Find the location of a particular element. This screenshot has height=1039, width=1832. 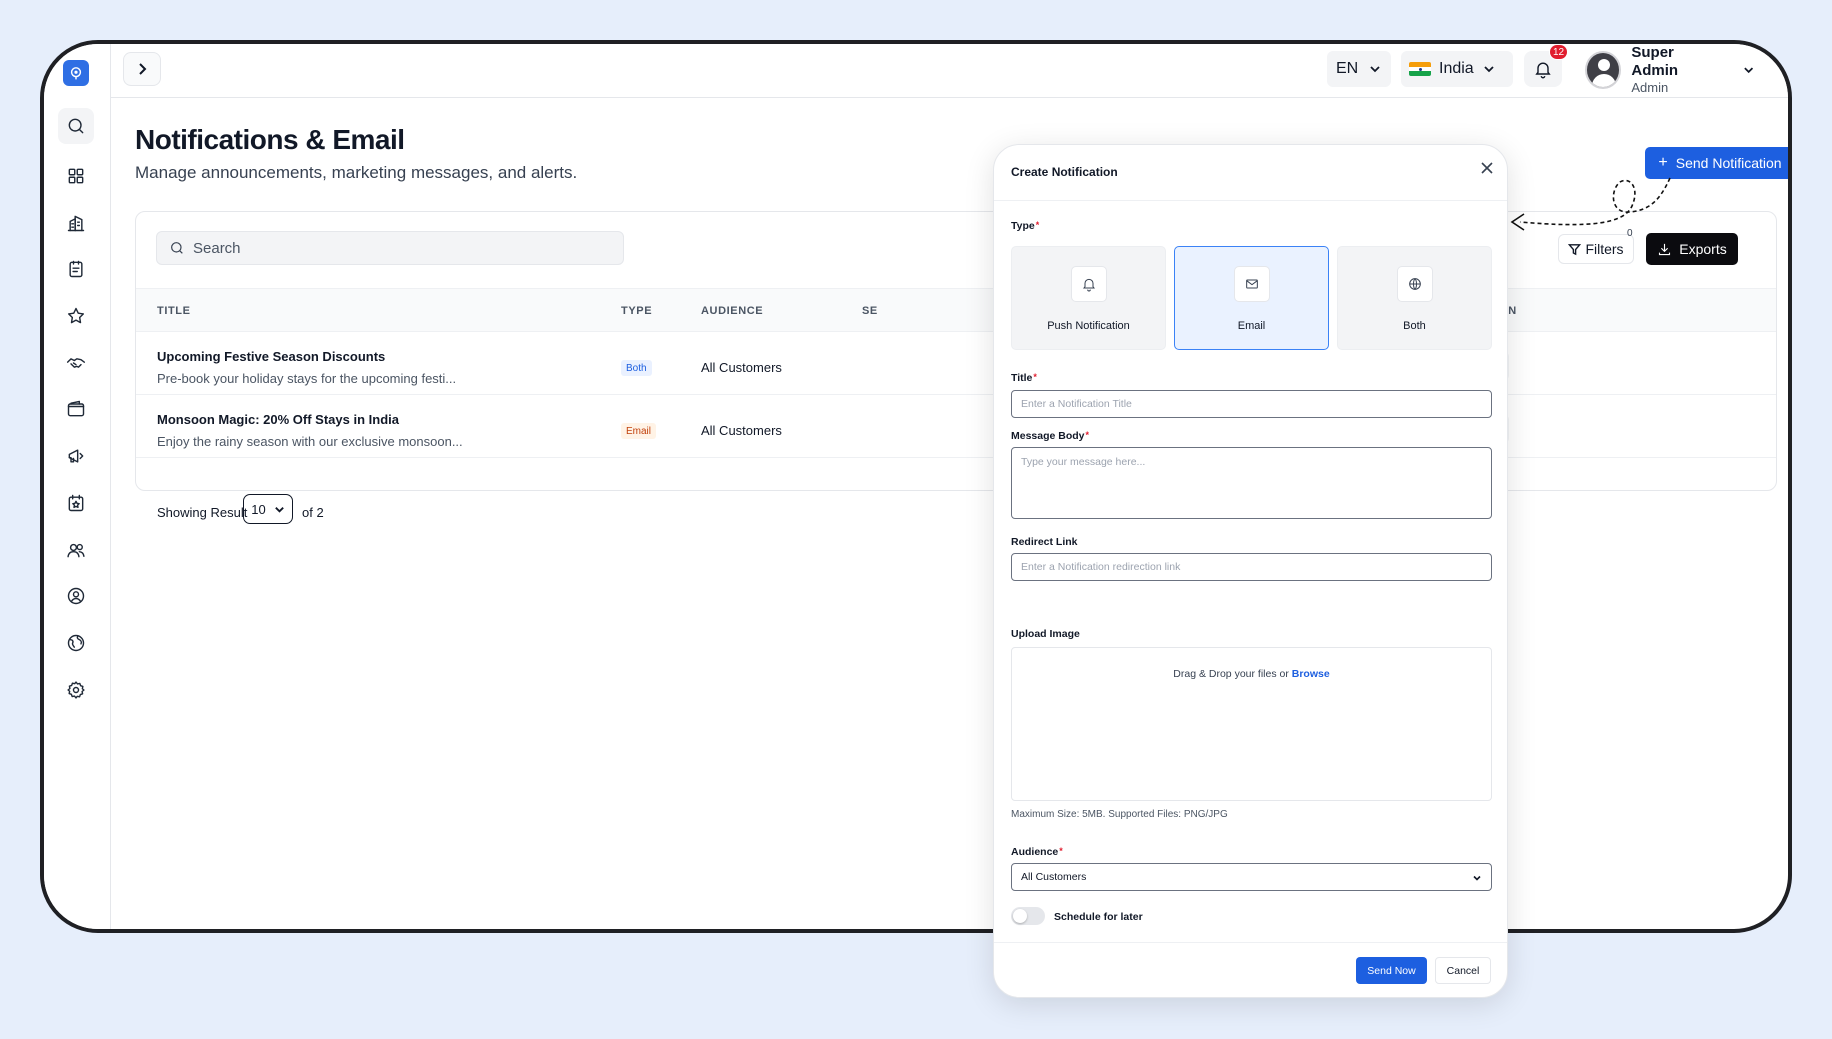

message-body-label: Message Body* is located at coordinates (1050, 436).